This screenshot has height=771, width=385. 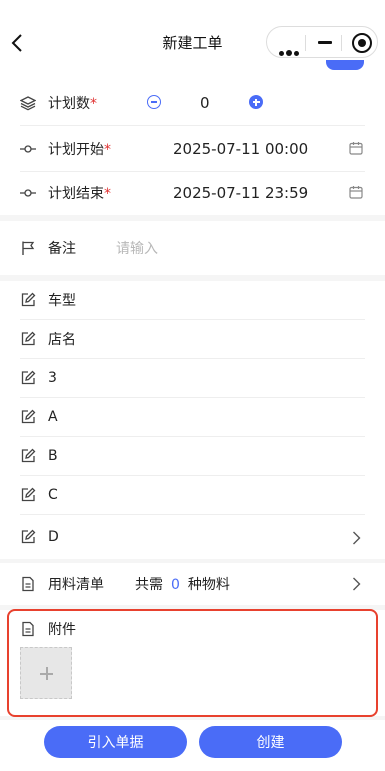 I want to click on flag-icon, so click(x=28, y=248).